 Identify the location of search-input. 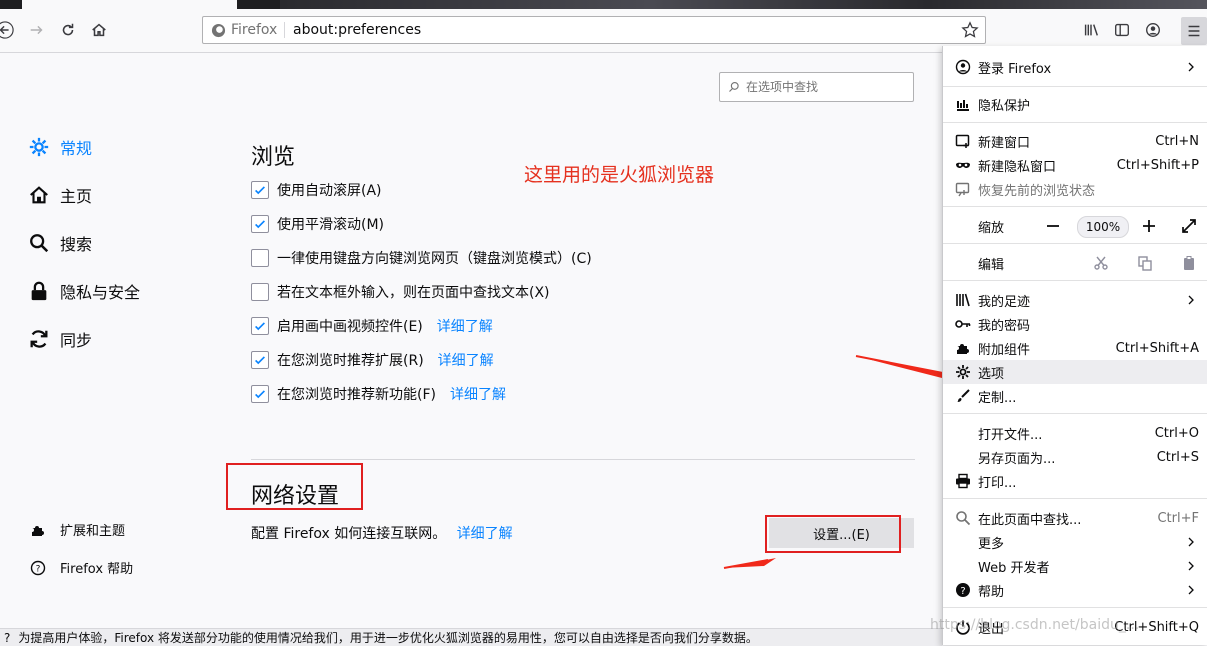
(826, 87).